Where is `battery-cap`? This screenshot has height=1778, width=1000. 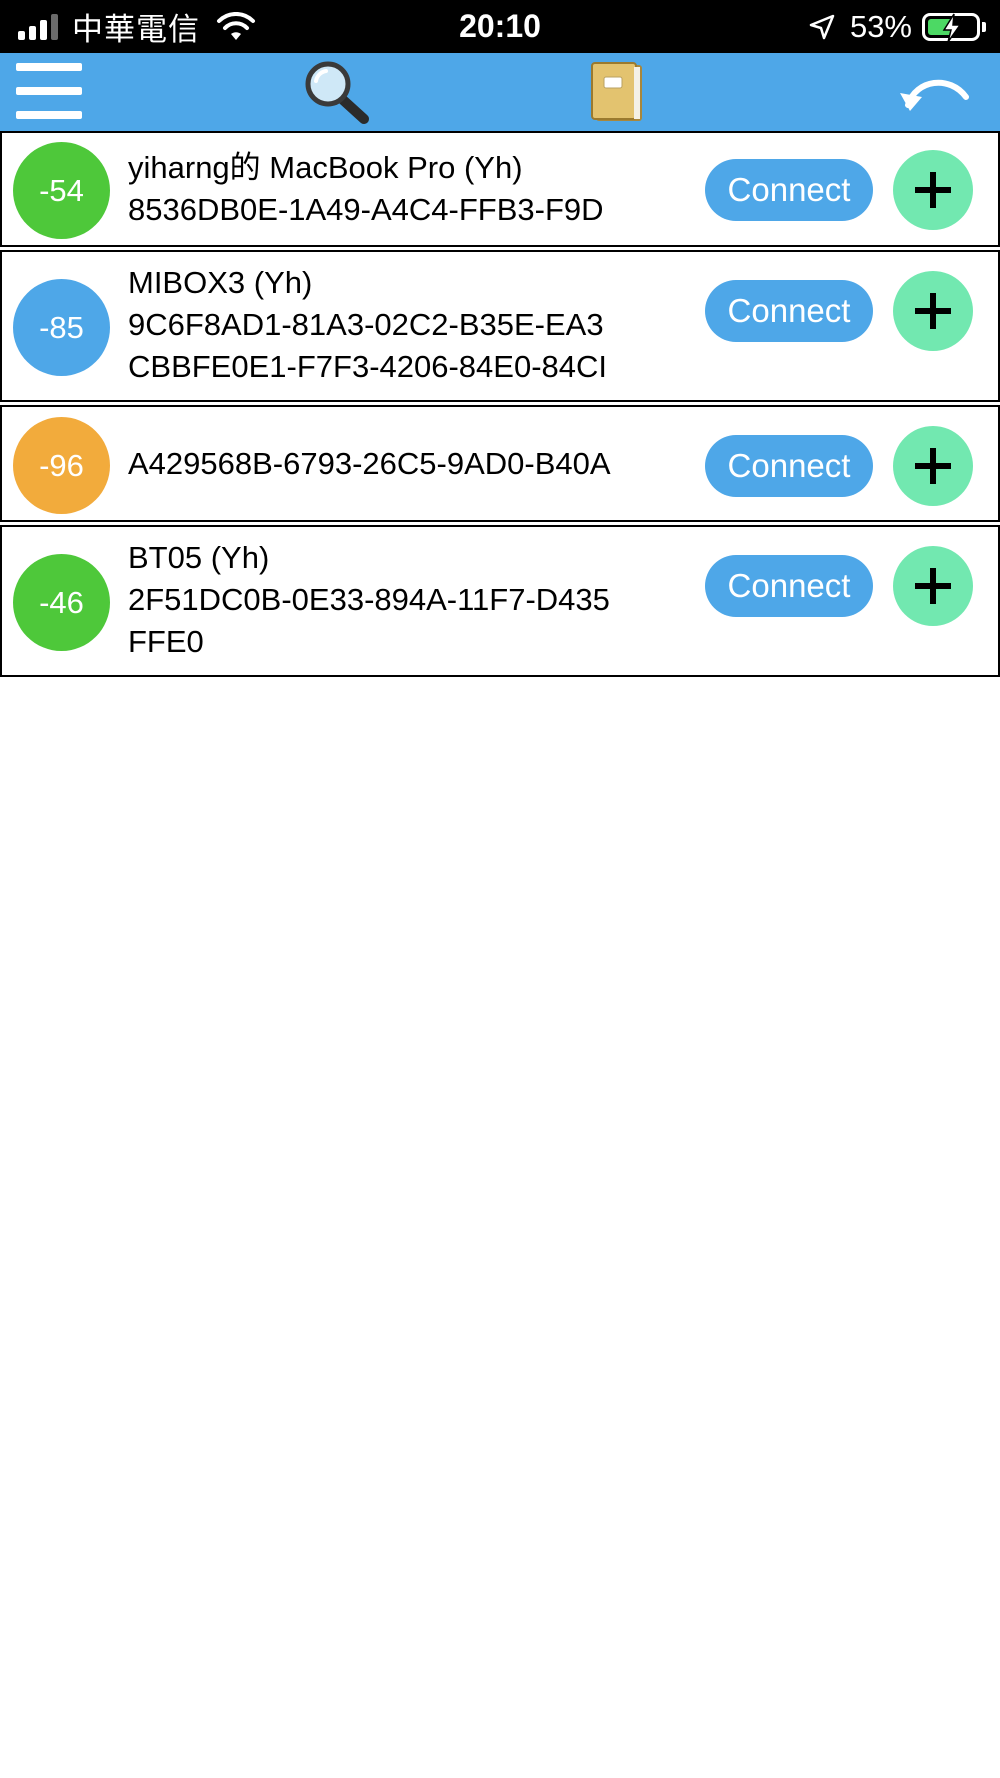 battery-cap is located at coordinates (984, 26).